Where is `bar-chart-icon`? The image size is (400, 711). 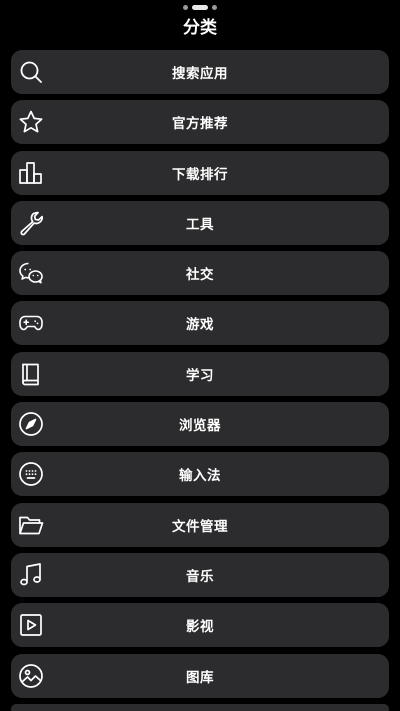 bar-chart-icon is located at coordinates (31, 173).